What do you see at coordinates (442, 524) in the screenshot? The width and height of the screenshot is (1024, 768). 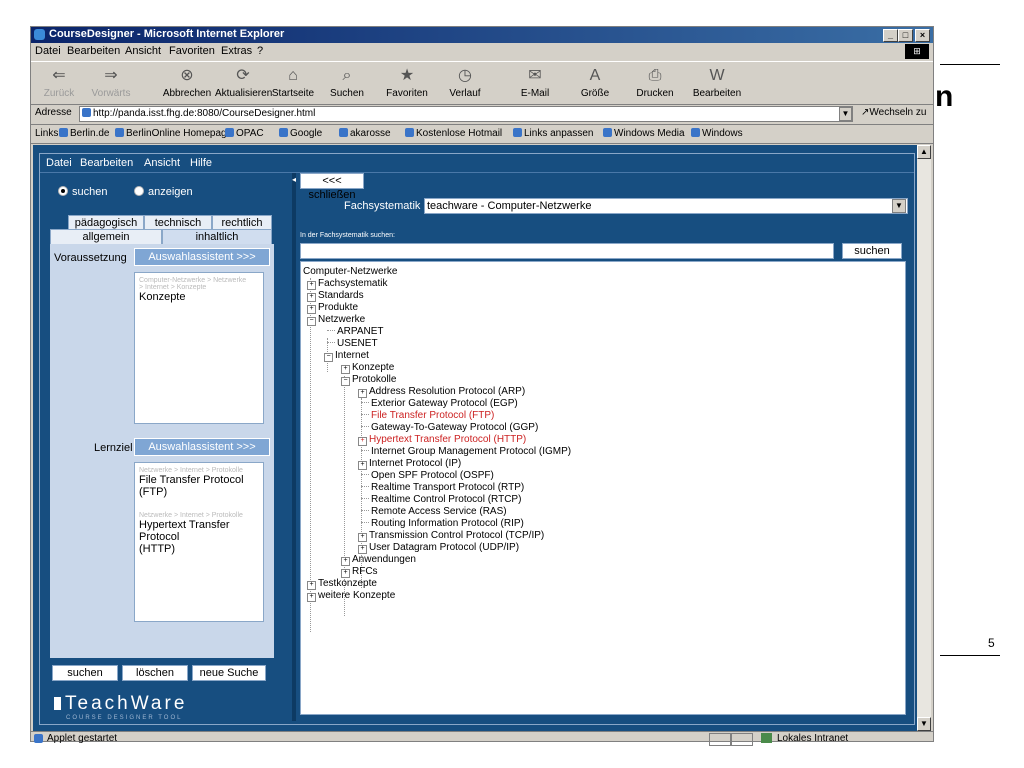 I see `tree-node: Routing Information Protocol (RIP)` at bounding box center [442, 524].